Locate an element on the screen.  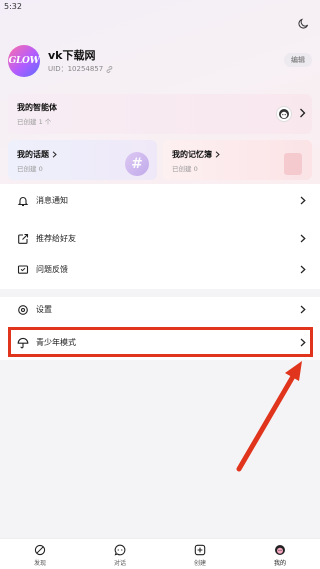
uid-row: UID：10254857 is located at coordinates (80, 69).